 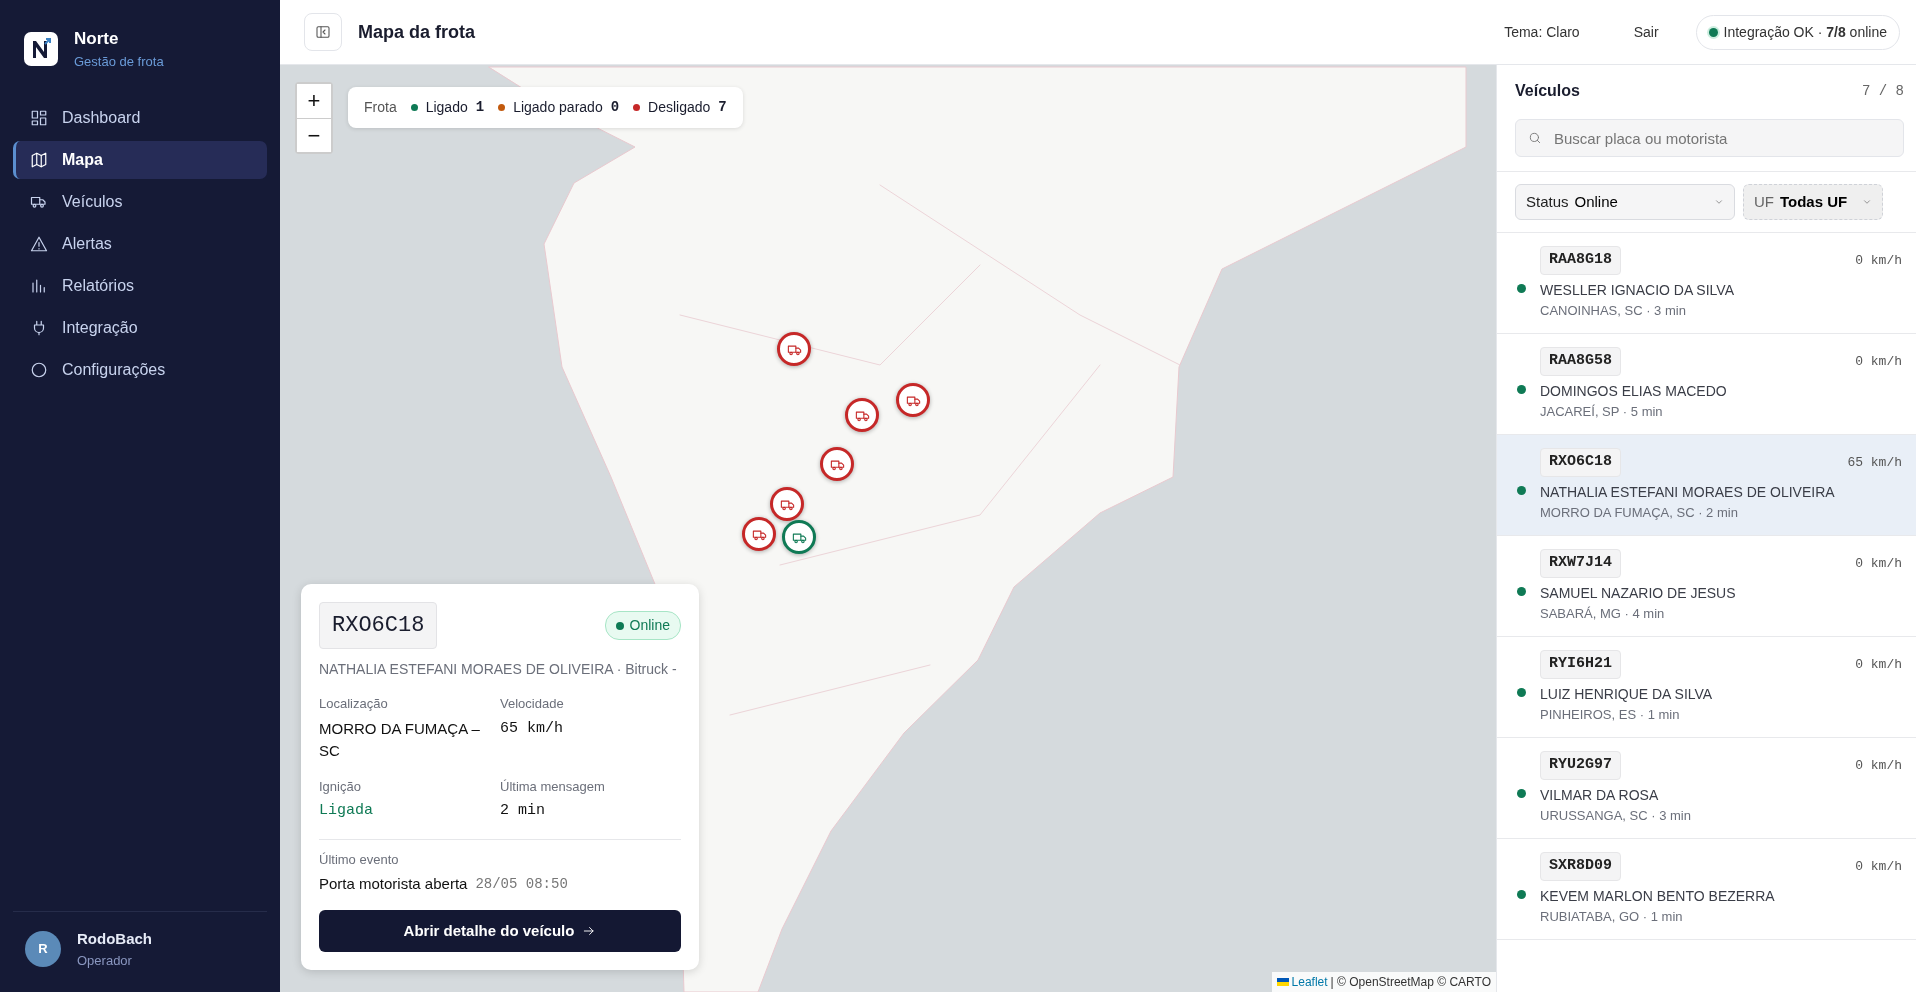 What do you see at coordinates (532, 704) in the screenshot?
I see `field-label: Velocidade` at bounding box center [532, 704].